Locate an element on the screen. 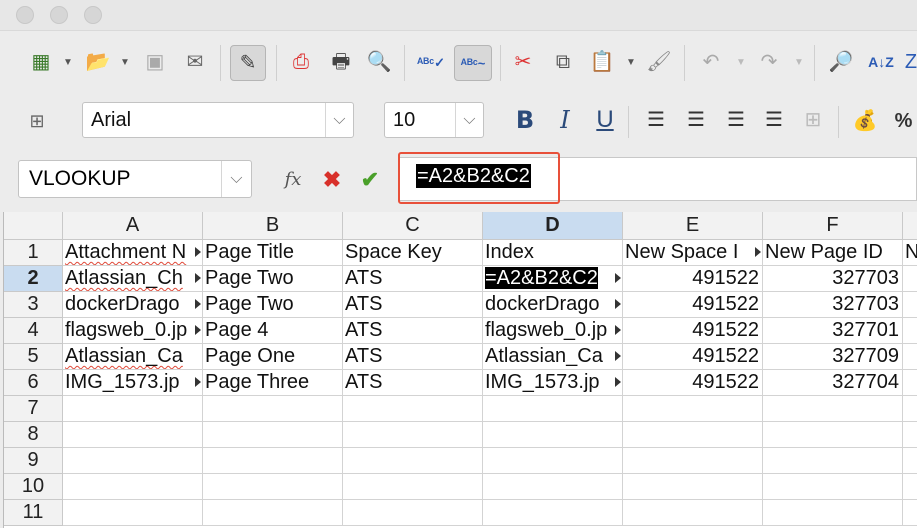 The height and width of the screenshot is (528, 917). row-header-4: 4 is located at coordinates (33, 331).